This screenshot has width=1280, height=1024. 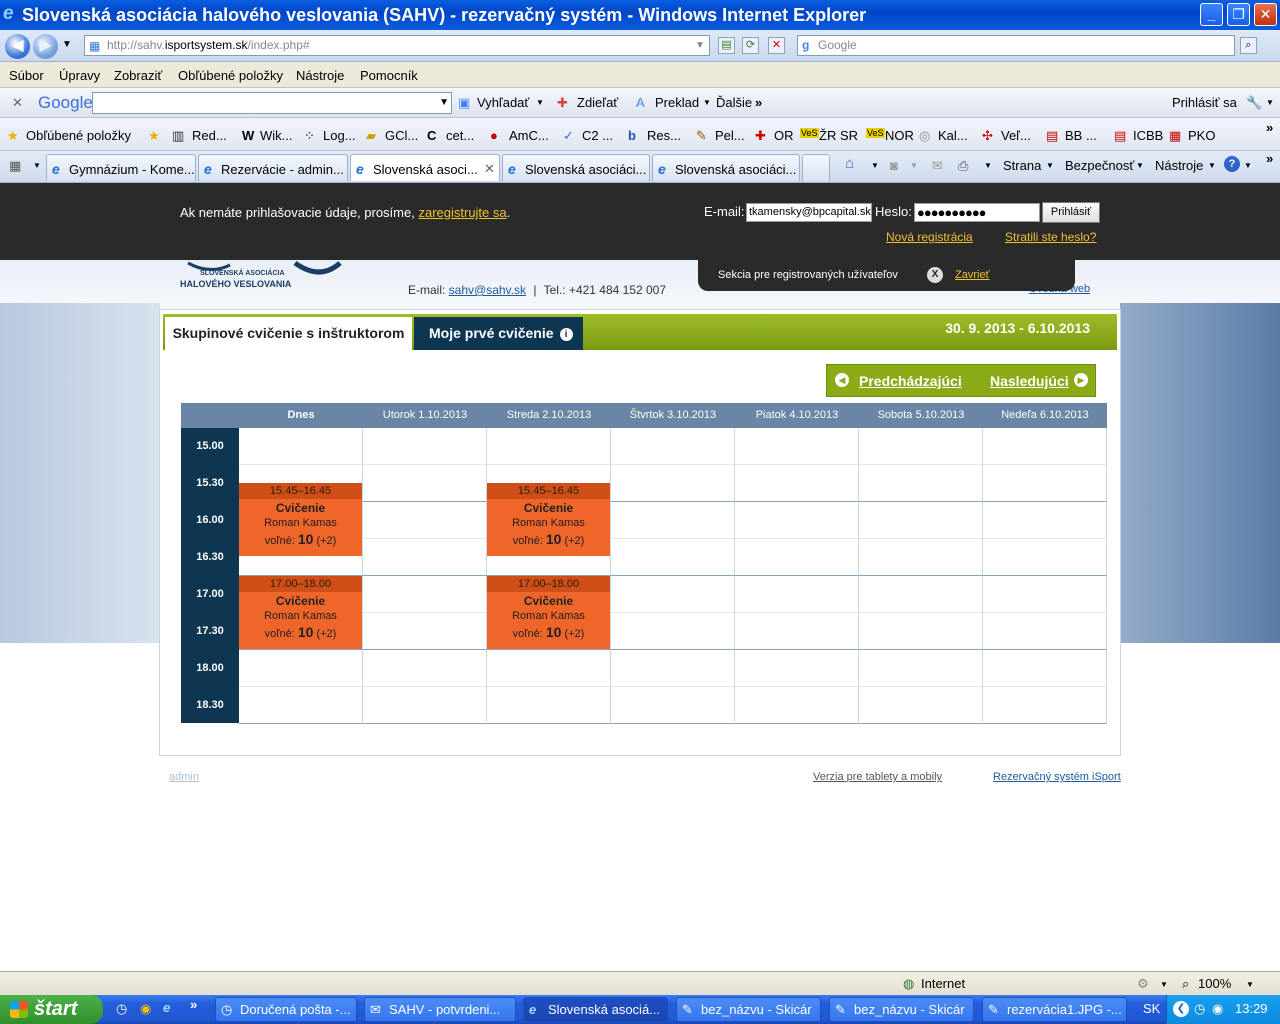 What do you see at coordinates (1199, 1009) in the screenshot?
I see `tray-app-icon: ◷` at bounding box center [1199, 1009].